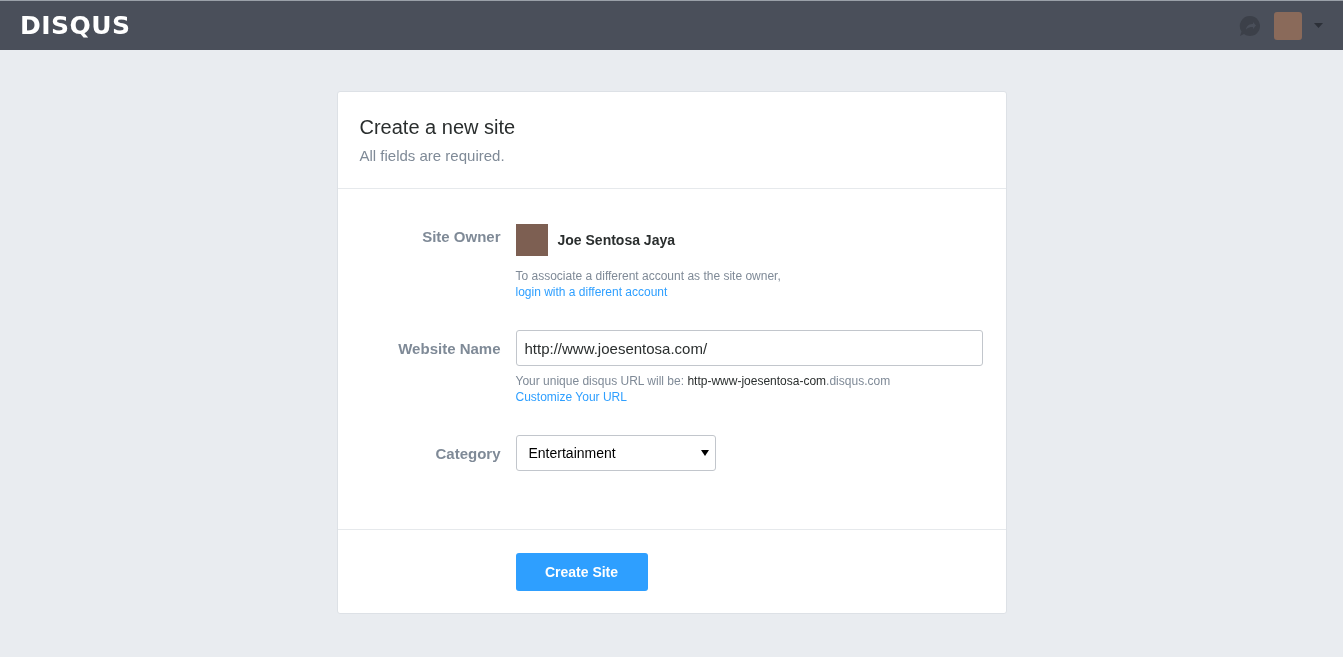 Image resolution: width=1343 pixels, height=657 pixels. Describe the element at coordinates (749, 348) in the screenshot. I see `website-name-field: http://www.joesentosa.com/` at that location.